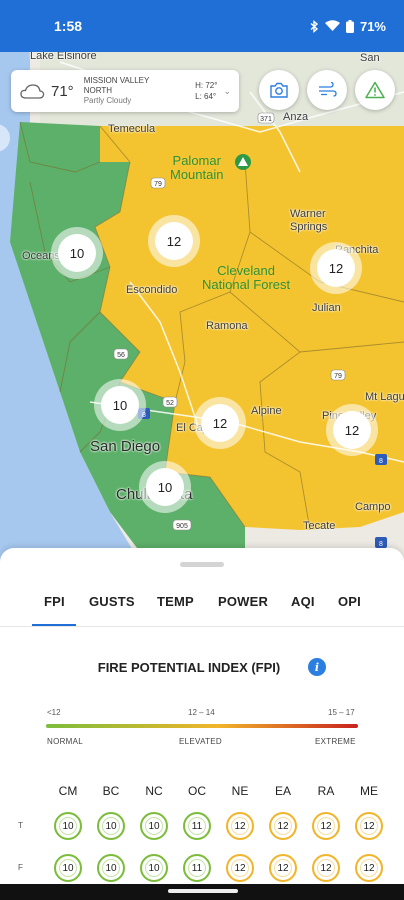  What do you see at coordinates (240, 791) in the screenshot?
I see `grid-column-header: NE` at bounding box center [240, 791].